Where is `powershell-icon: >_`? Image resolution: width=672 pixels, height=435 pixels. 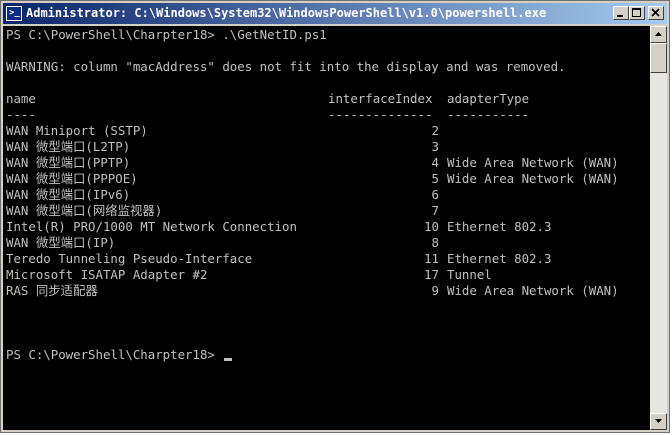 powershell-icon: >_ is located at coordinates (14, 13).